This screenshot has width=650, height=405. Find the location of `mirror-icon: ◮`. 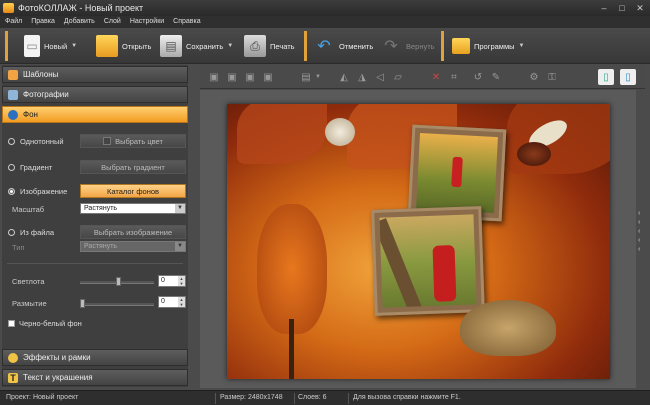

mirror-icon: ◮ is located at coordinates (362, 77).